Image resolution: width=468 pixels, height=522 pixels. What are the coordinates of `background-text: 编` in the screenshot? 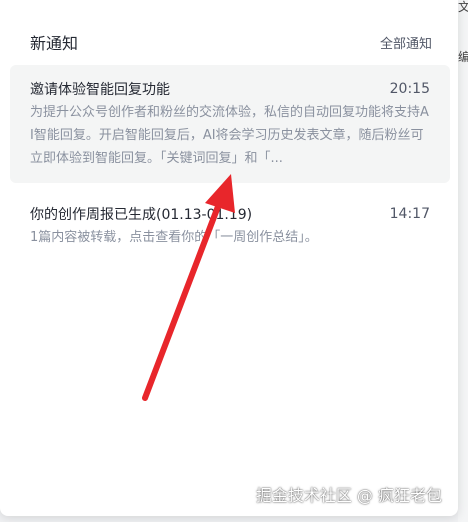 It's located at (463, 57).